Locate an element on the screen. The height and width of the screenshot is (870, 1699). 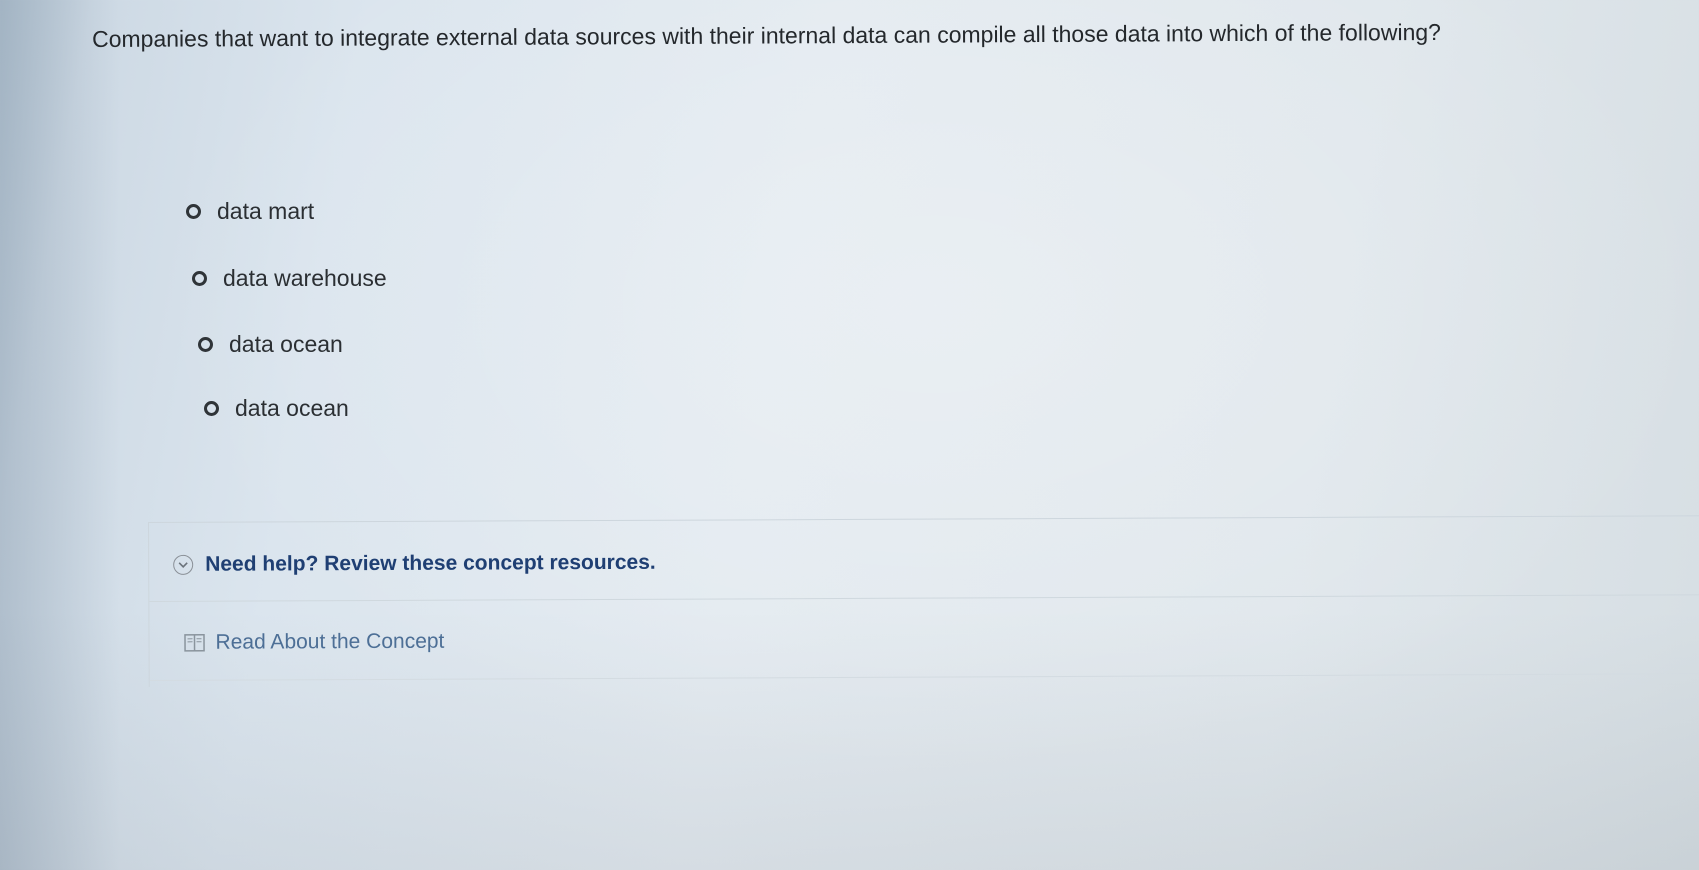
read-about-concept-link: Read About the Concept is located at coordinates (313, 642).